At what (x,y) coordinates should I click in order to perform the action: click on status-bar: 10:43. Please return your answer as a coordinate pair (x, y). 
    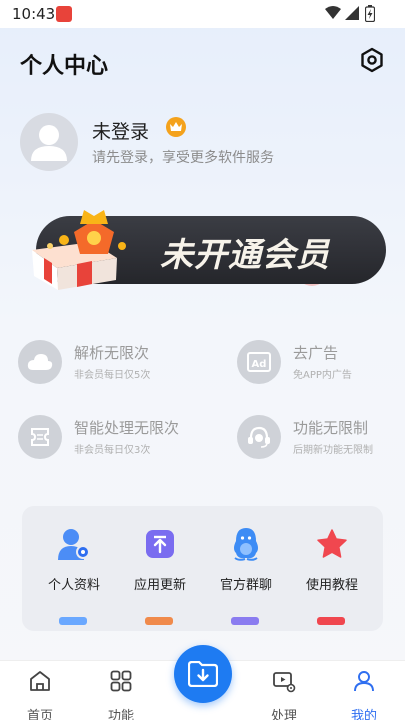
    Looking at the image, I should click on (202, 14).